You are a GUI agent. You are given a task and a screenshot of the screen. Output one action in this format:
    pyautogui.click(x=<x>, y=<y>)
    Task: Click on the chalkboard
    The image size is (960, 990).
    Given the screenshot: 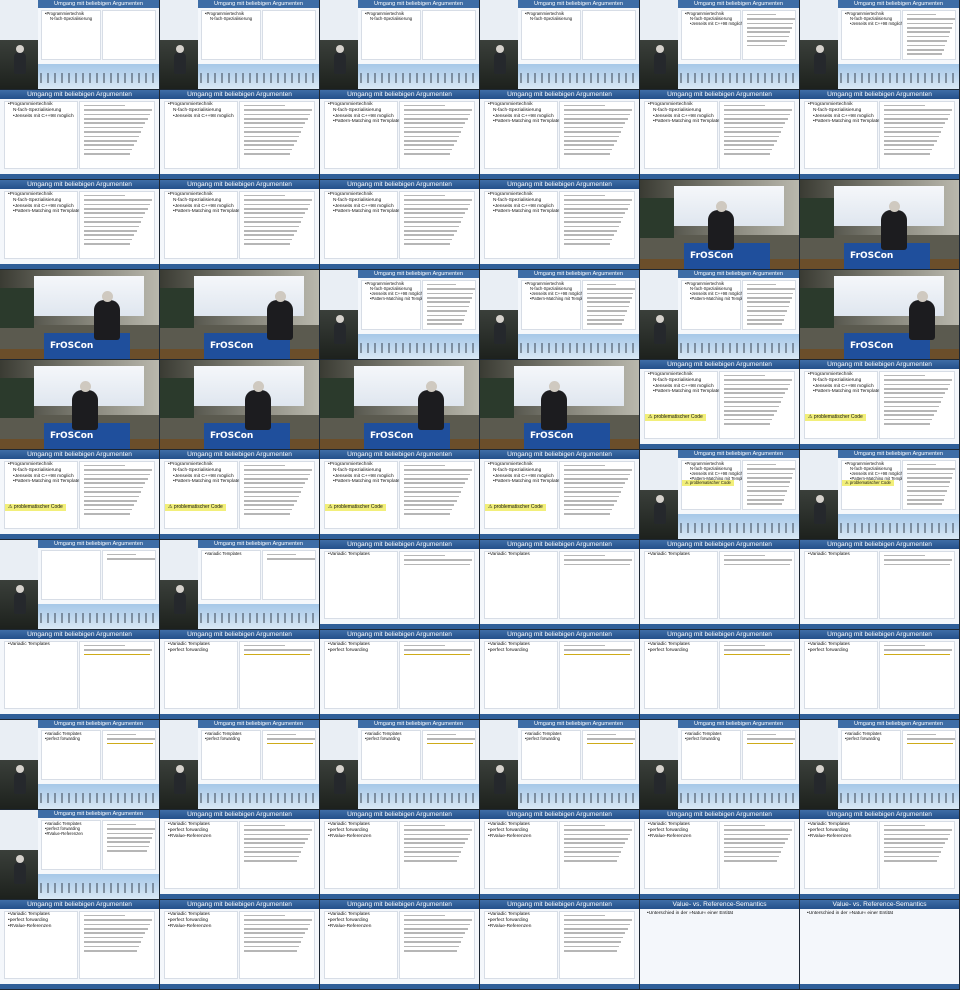 What is the action you would take?
    pyautogui.click(x=497, y=398)
    